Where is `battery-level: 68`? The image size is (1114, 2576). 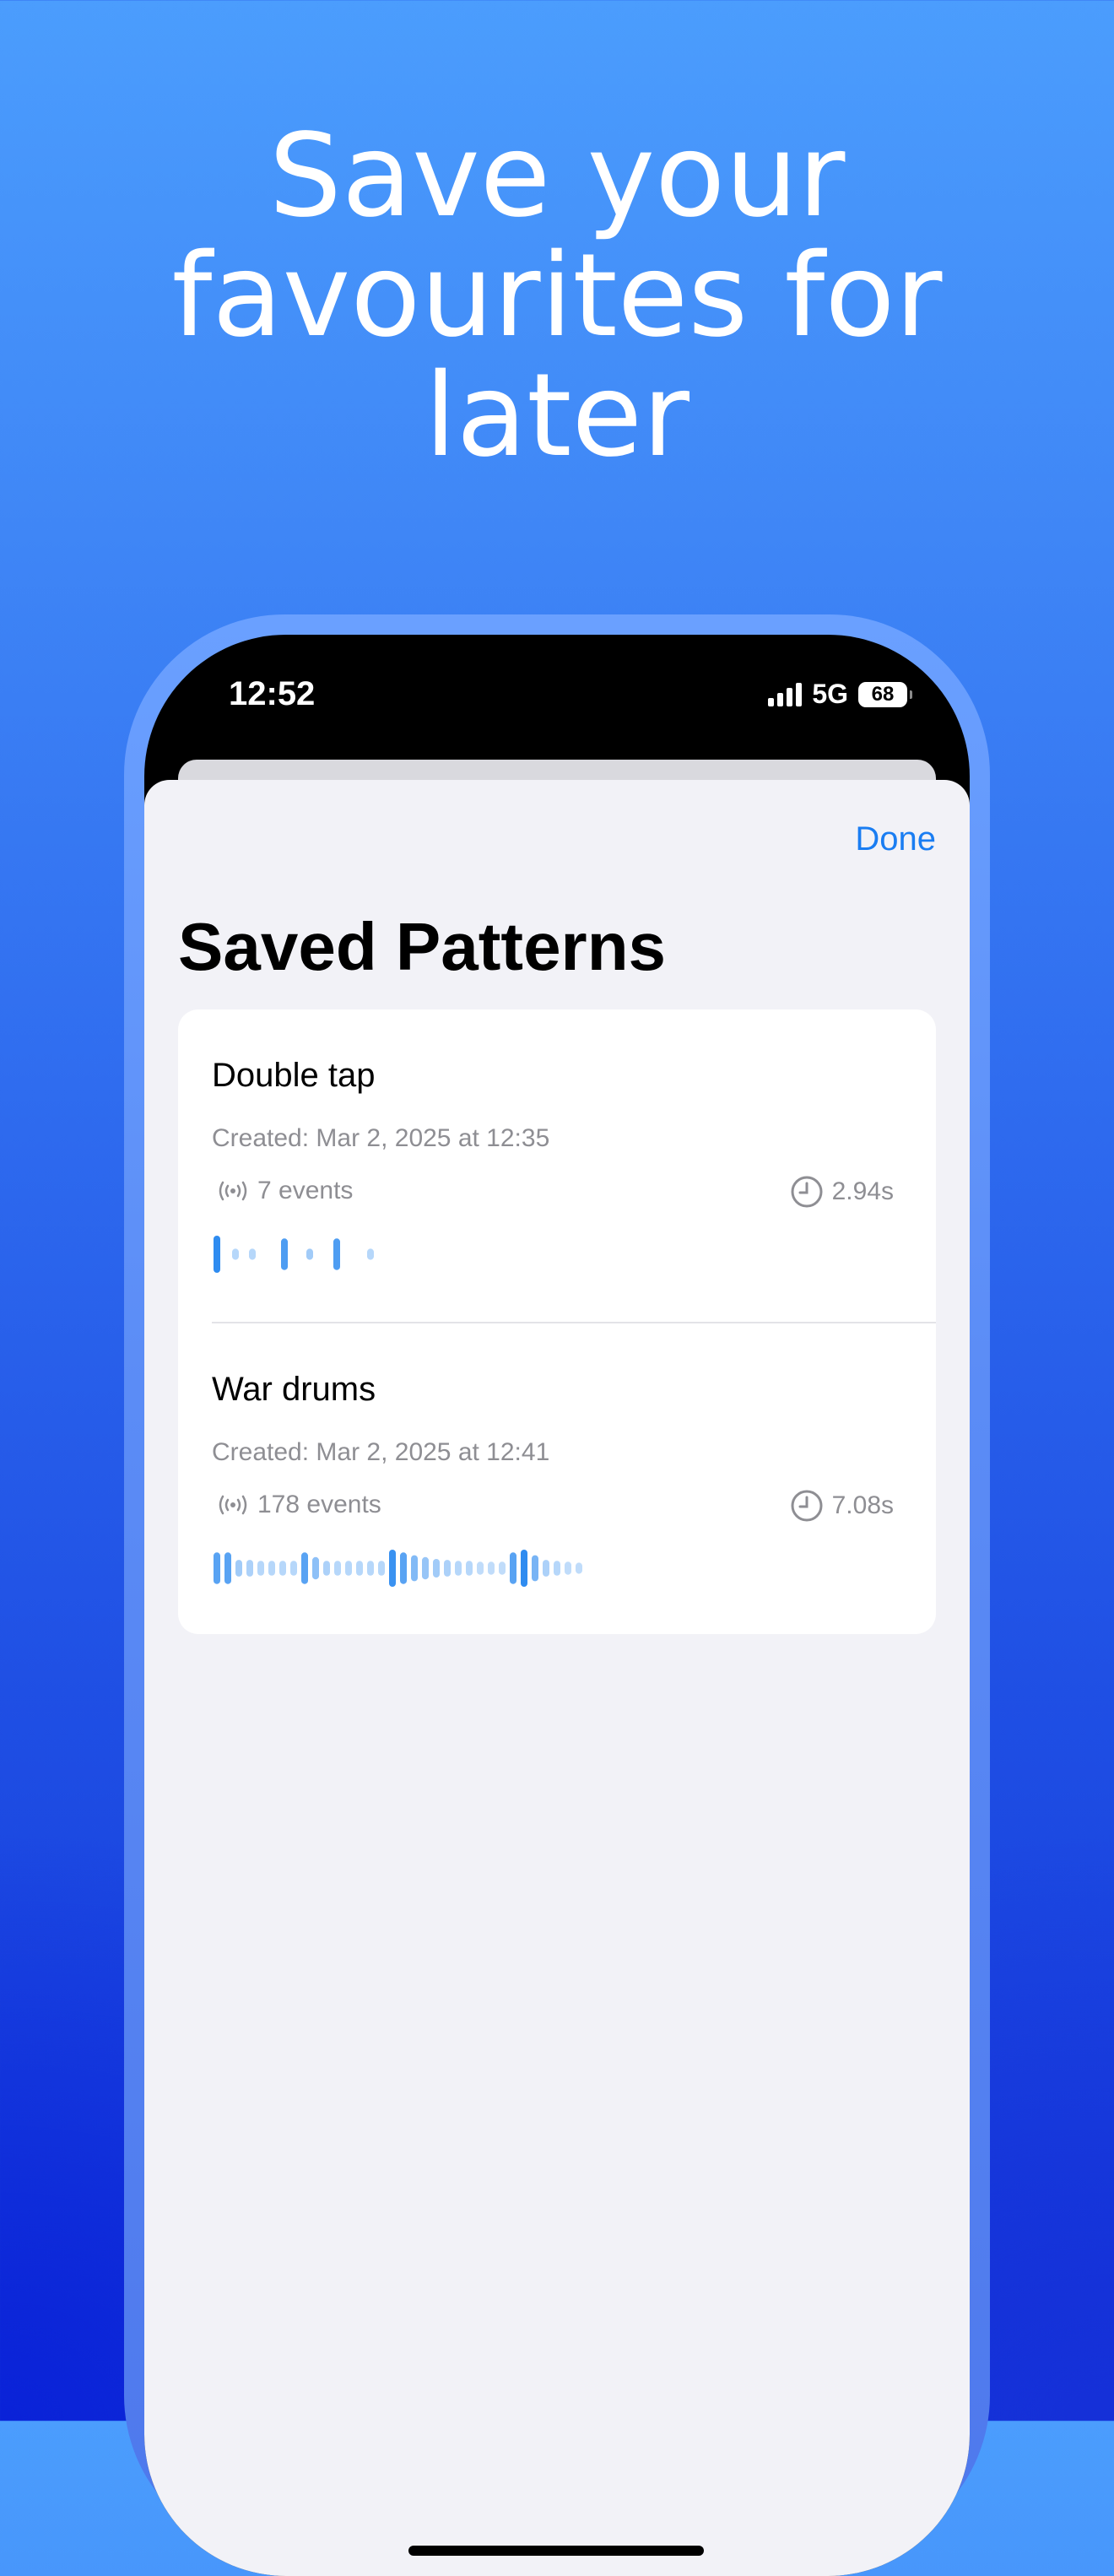 battery-level: 68 is located at coordinates (883, 694).